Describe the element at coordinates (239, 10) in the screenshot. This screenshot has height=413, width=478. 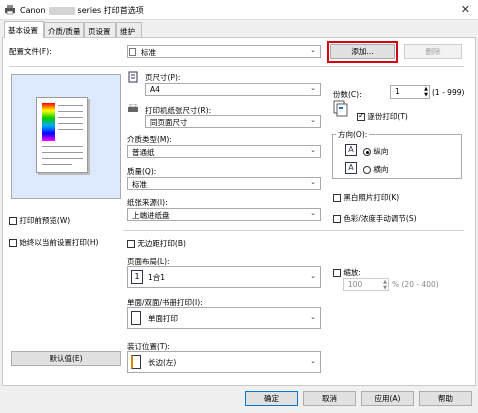
I see `title-bar: Canon series 打印首选项 ✕` at that location.